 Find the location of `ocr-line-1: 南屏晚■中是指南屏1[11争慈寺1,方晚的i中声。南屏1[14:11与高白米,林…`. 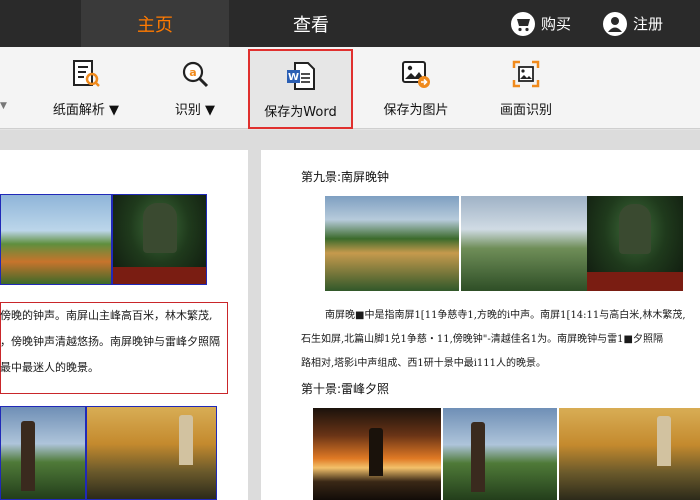

ocr-line-1: 南屏晚■中是指南屏1[11争慈寺1,方晚的i中声。南屏1[14:11与高白米,林… is located at coordinates (505, 315).